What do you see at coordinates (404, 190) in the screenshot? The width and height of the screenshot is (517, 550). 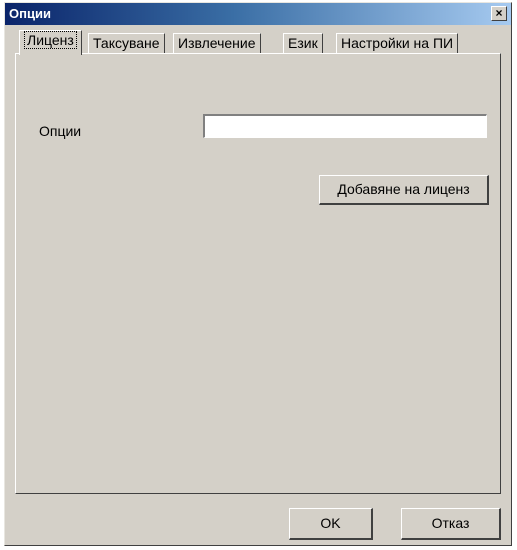 I see `add-license-button: Добавяне на лиценз` at bounding box center [404, 190].